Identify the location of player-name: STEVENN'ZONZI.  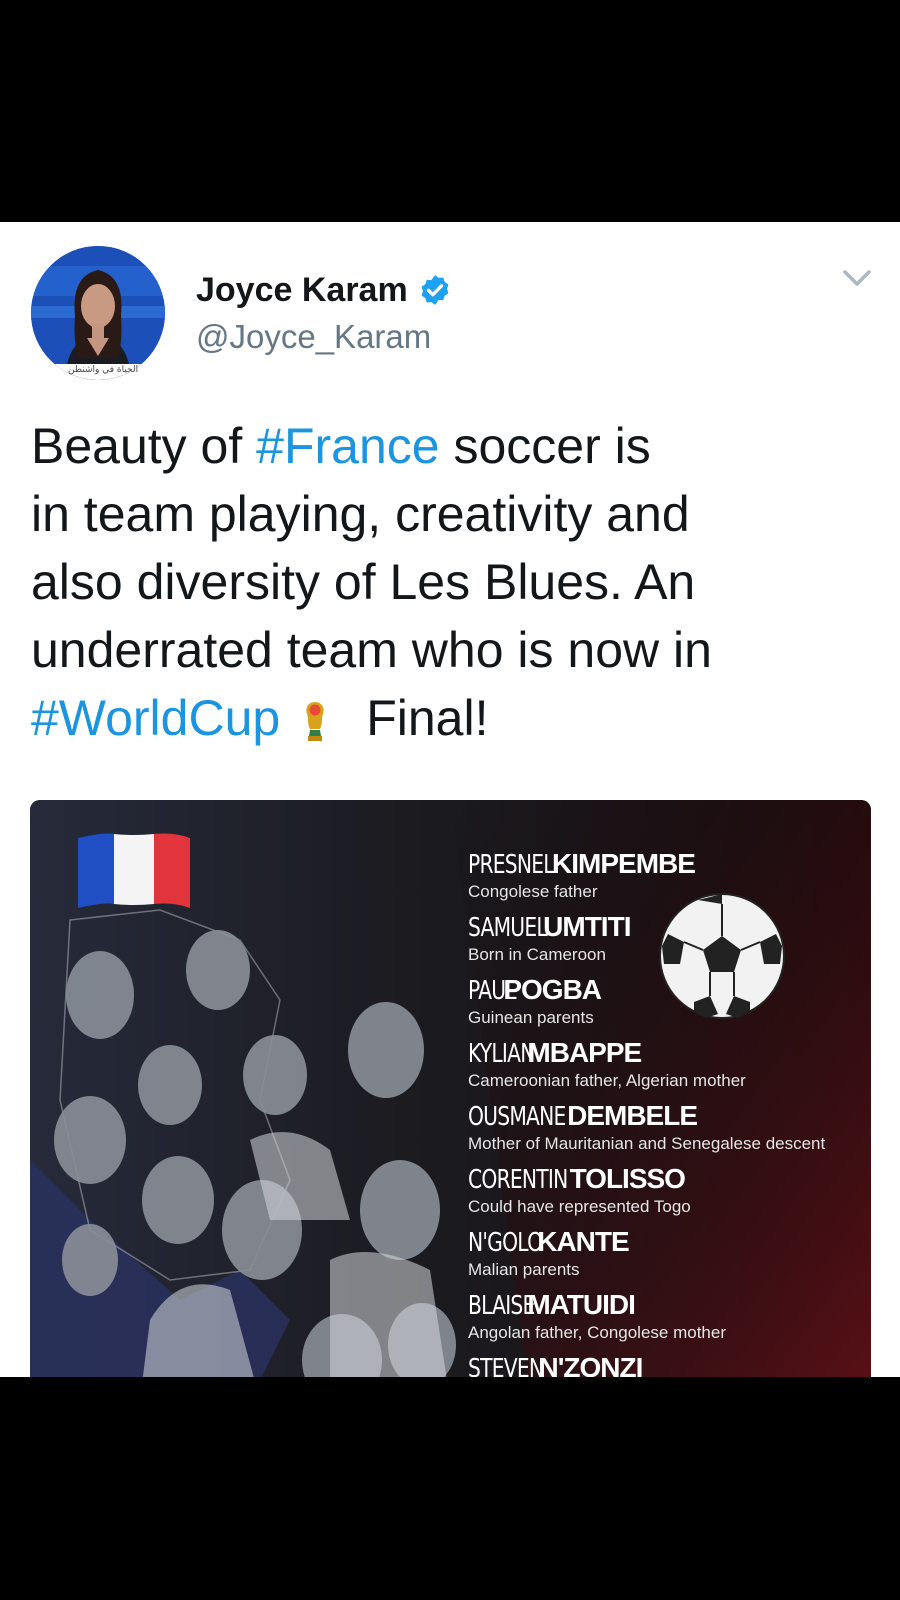
(668, 1364).